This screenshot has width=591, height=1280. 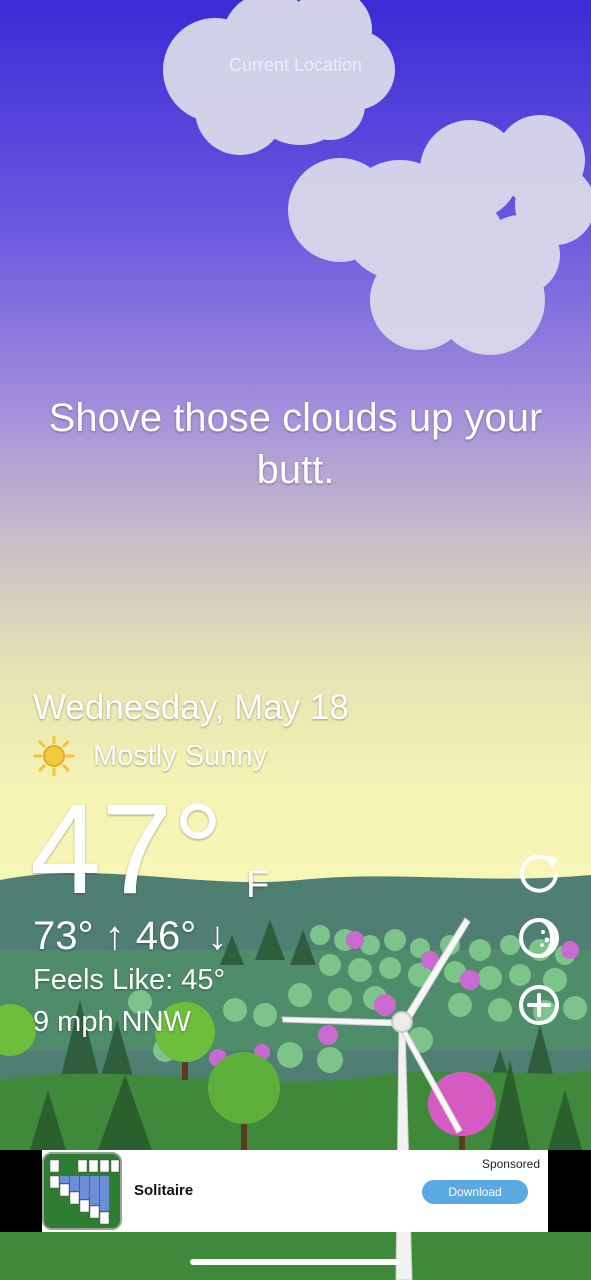 I want to click on feels-like: Feels Like: 45°, so click(x=129, y=980).